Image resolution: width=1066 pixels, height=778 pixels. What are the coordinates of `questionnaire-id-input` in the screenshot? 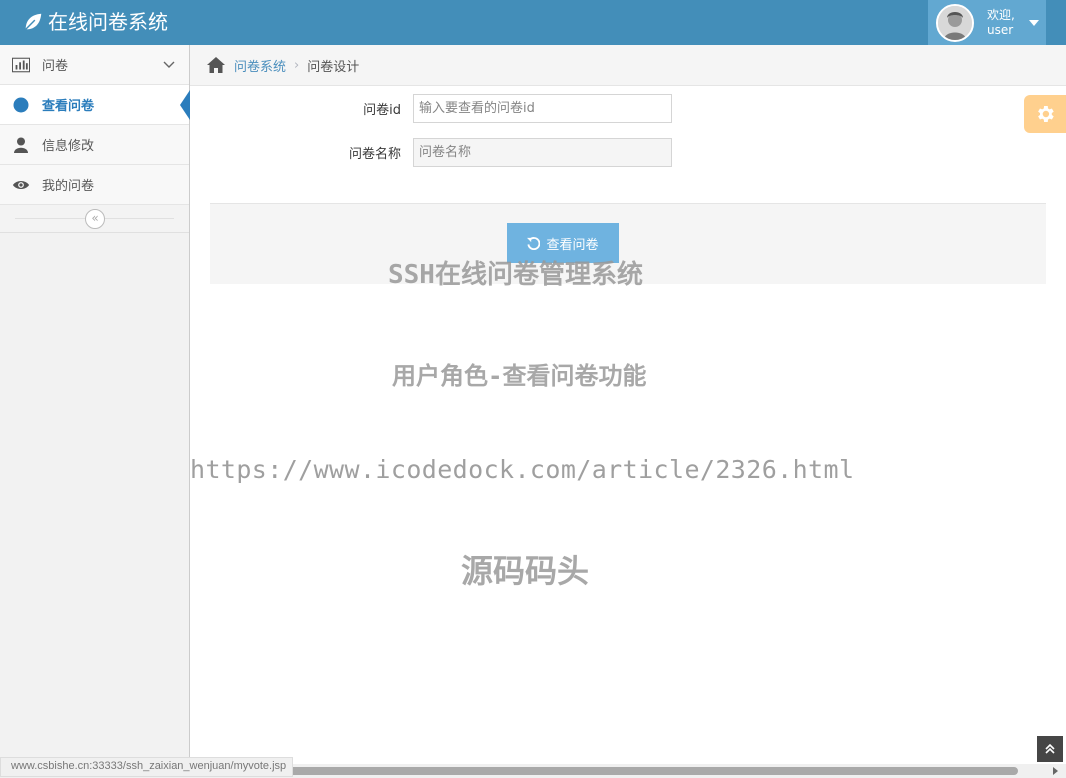 It's located at (542, 108).